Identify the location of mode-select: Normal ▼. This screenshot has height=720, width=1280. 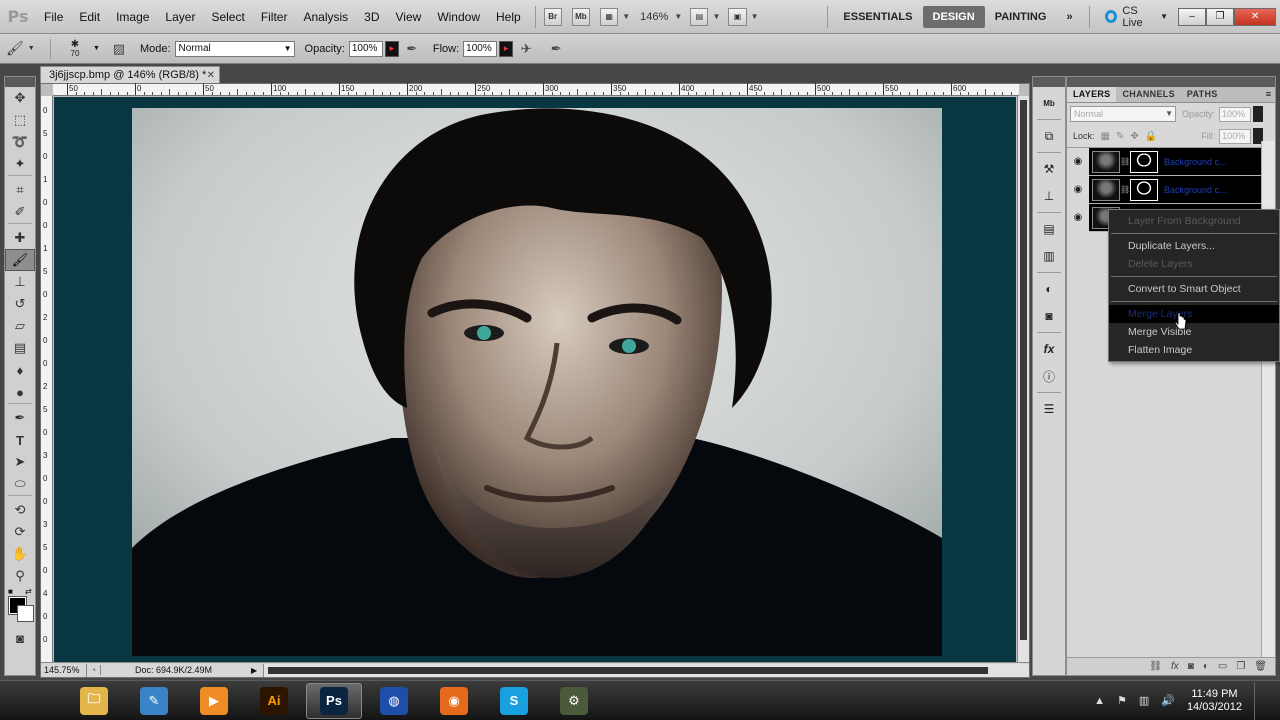
(234, 48).